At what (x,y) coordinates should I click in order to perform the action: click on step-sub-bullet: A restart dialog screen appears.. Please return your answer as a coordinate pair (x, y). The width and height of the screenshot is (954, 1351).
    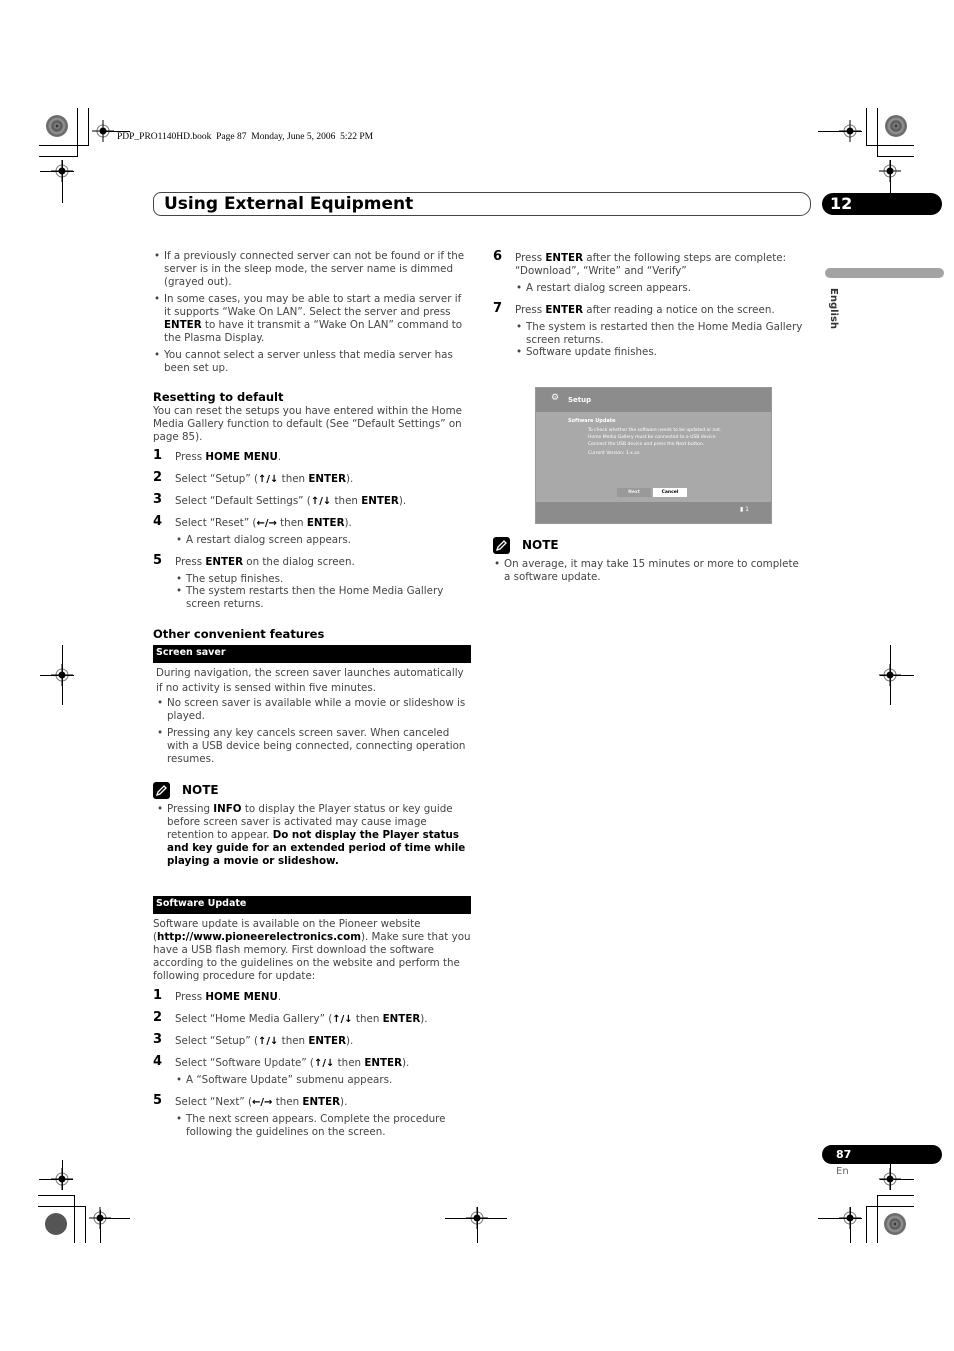
    Looking at the image, I should click on (648, 288).